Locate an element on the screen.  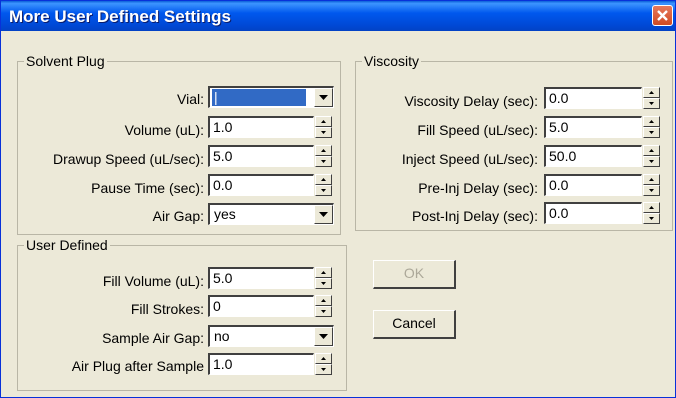
viscosity-delay-label: Viscosity Delay (sec): is located at coordinates (471, 101).